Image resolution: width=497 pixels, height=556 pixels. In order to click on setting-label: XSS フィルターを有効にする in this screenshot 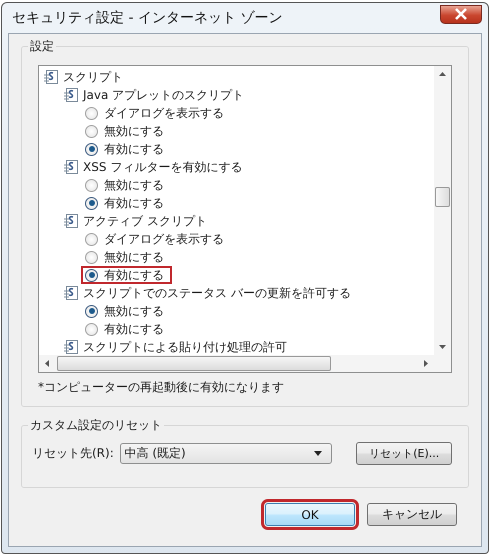, I will do `click(162, 167)`.